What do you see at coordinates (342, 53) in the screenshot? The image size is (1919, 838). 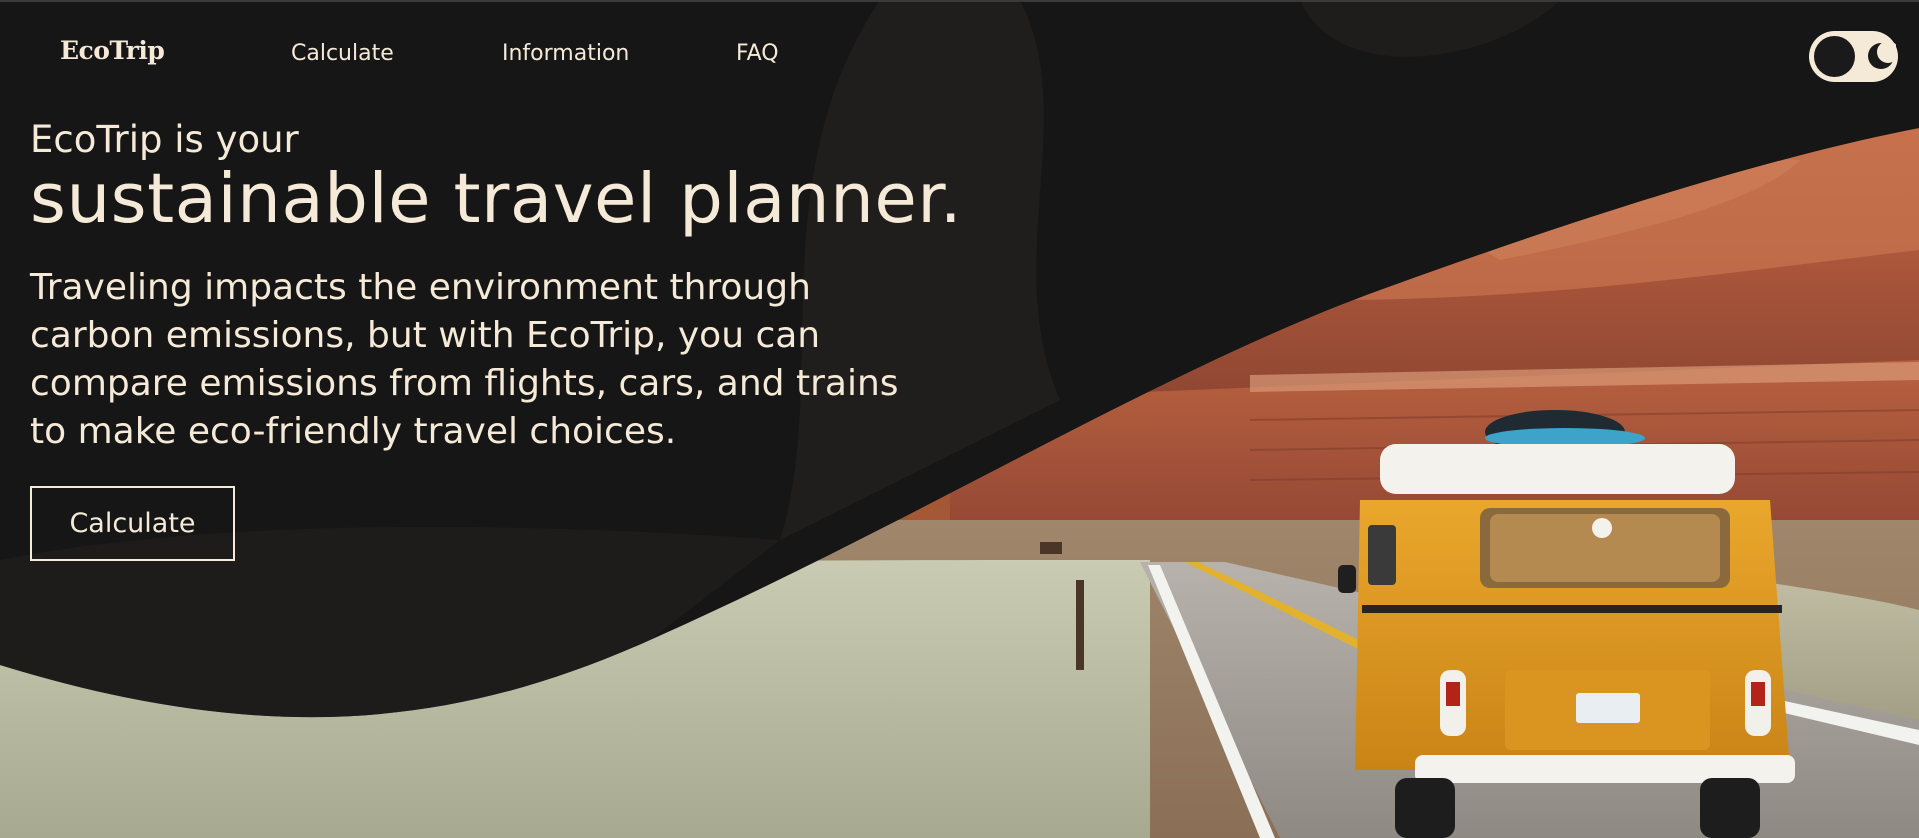 I see `nav-link-calculate: Calculate` at bounding box center [342, 53].